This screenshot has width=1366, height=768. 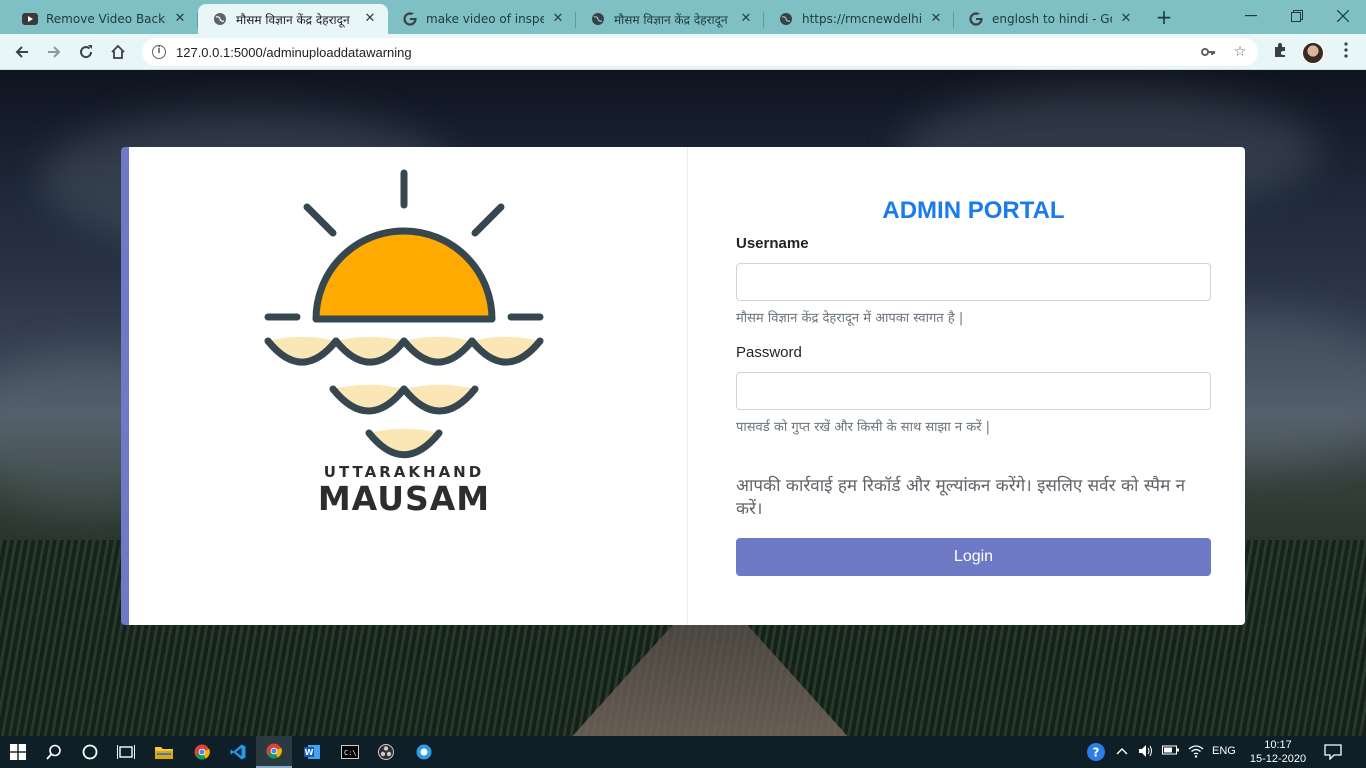 What do you see at coordinates (1208, 52) in the screenshot?
I see `key-icon` at bounding box center [1208, 52].